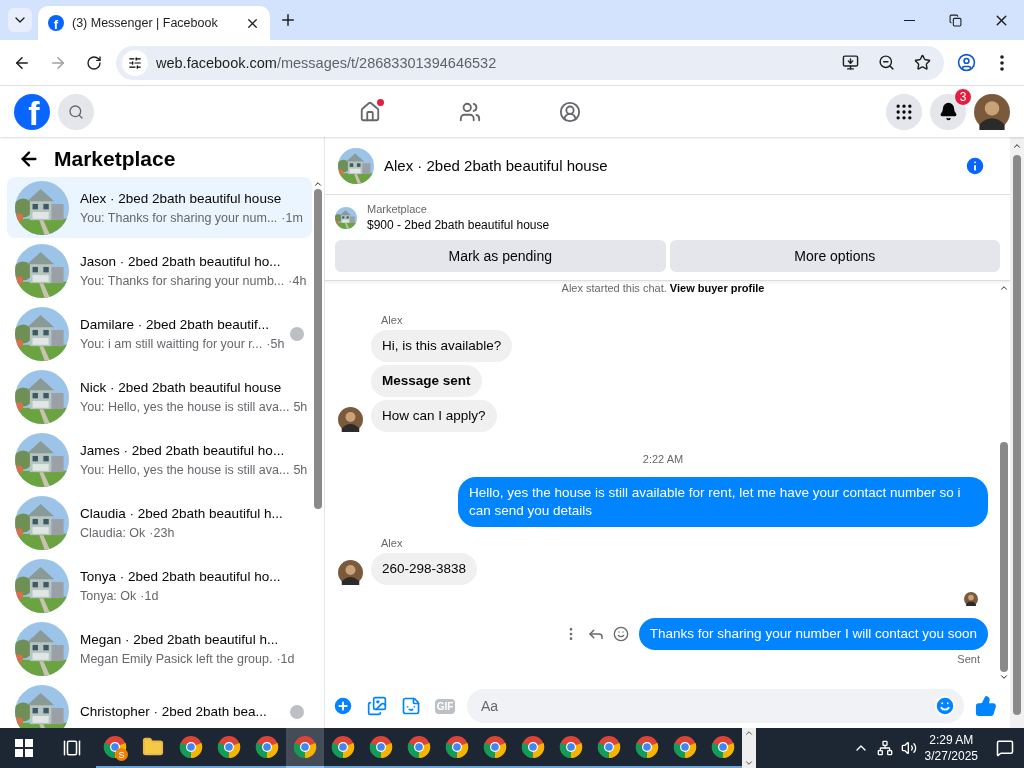  Describe the element at coordinates (706, 706) in the screenshot. I see `message-input: Aa` at that location.